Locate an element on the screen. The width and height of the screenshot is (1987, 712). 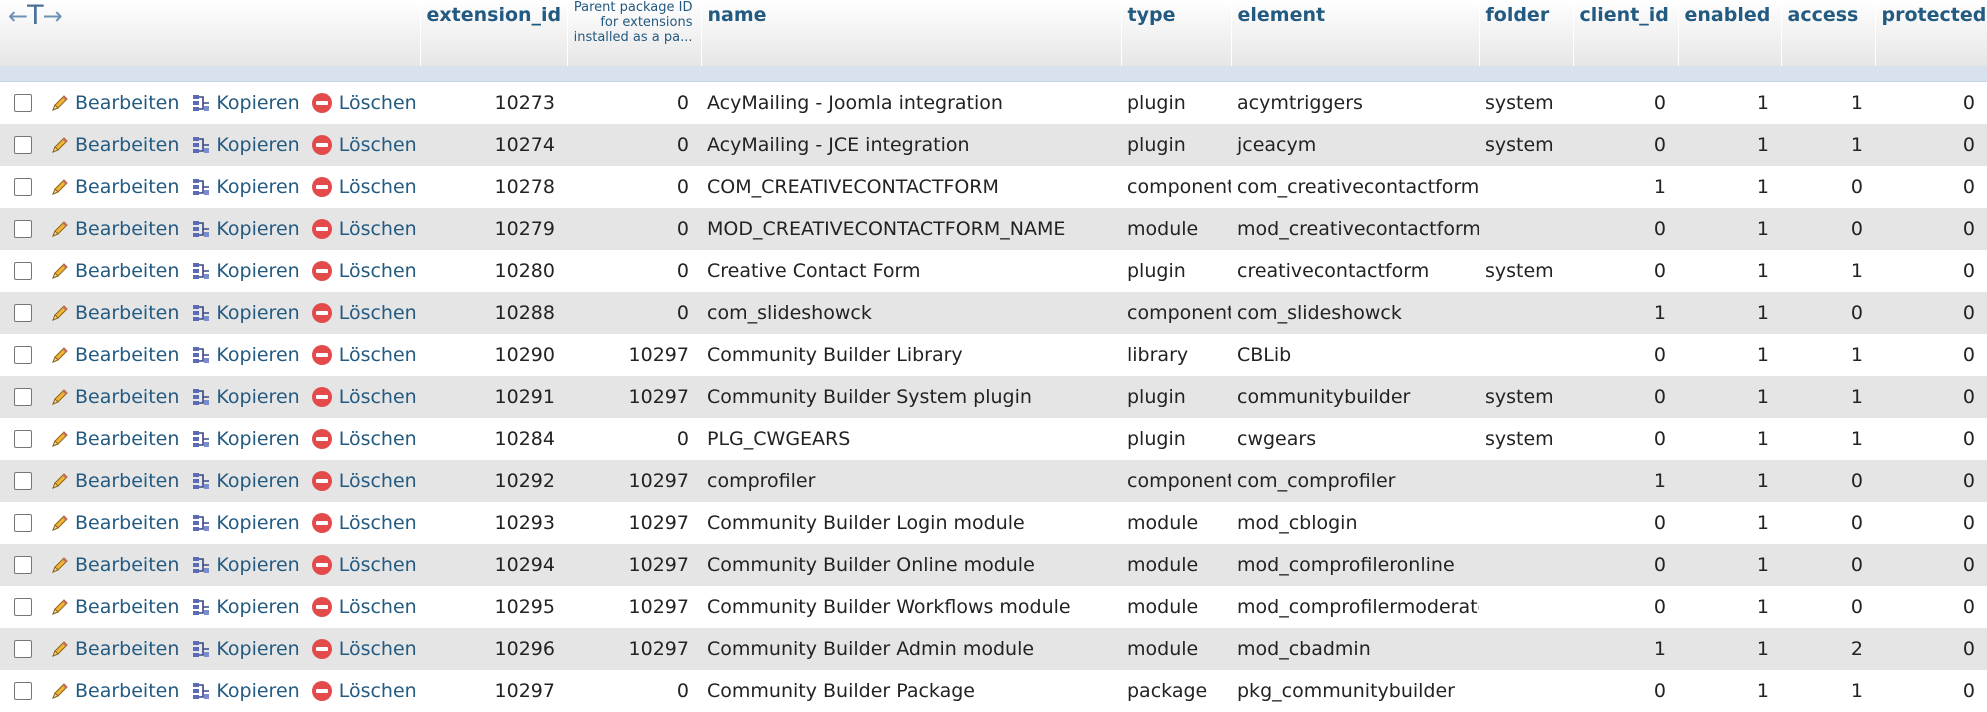
col-type: type is located at coordinates (1176, 33).